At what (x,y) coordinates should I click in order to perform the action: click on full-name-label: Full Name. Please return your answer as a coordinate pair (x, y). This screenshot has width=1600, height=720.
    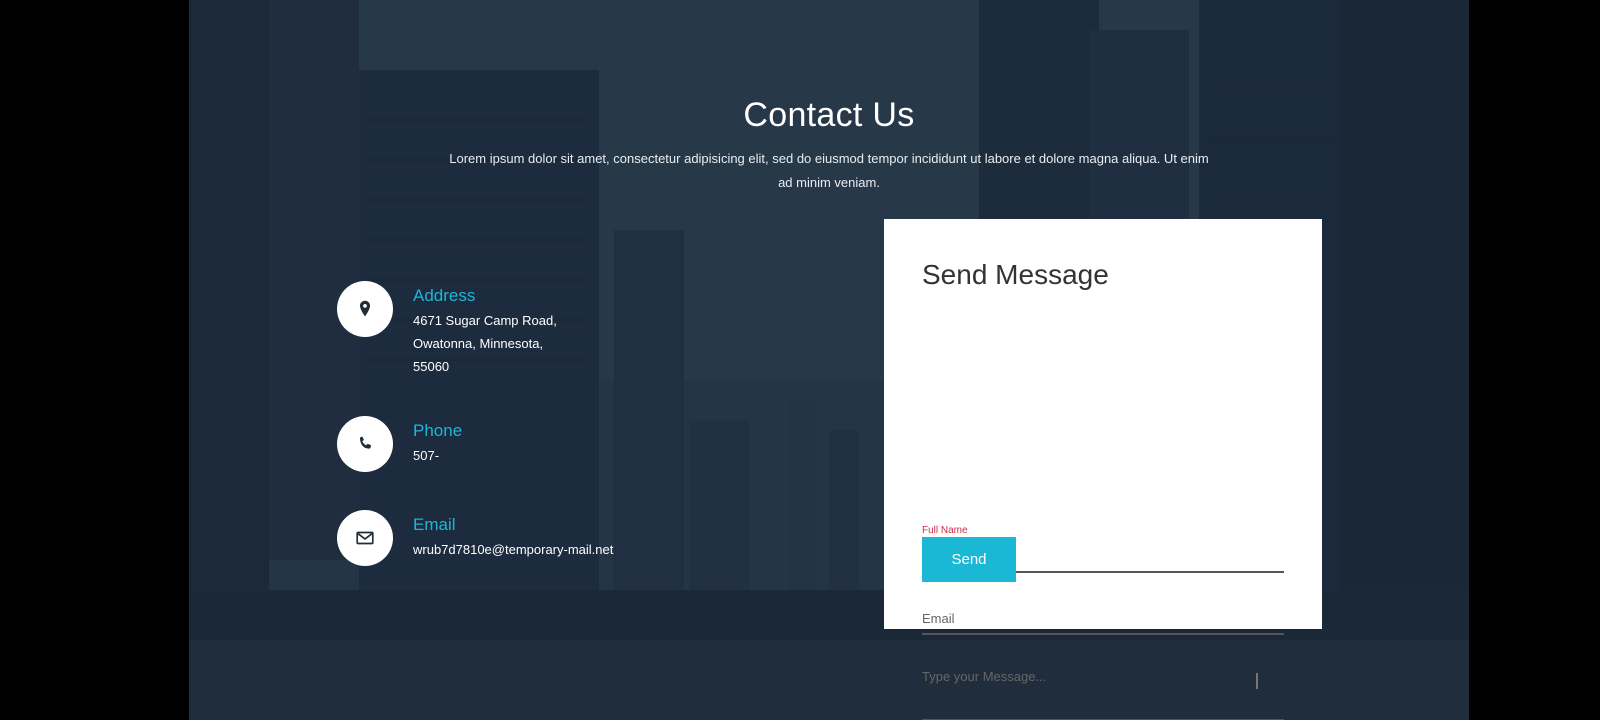
    Looking at the image, I should click on (945, 530).